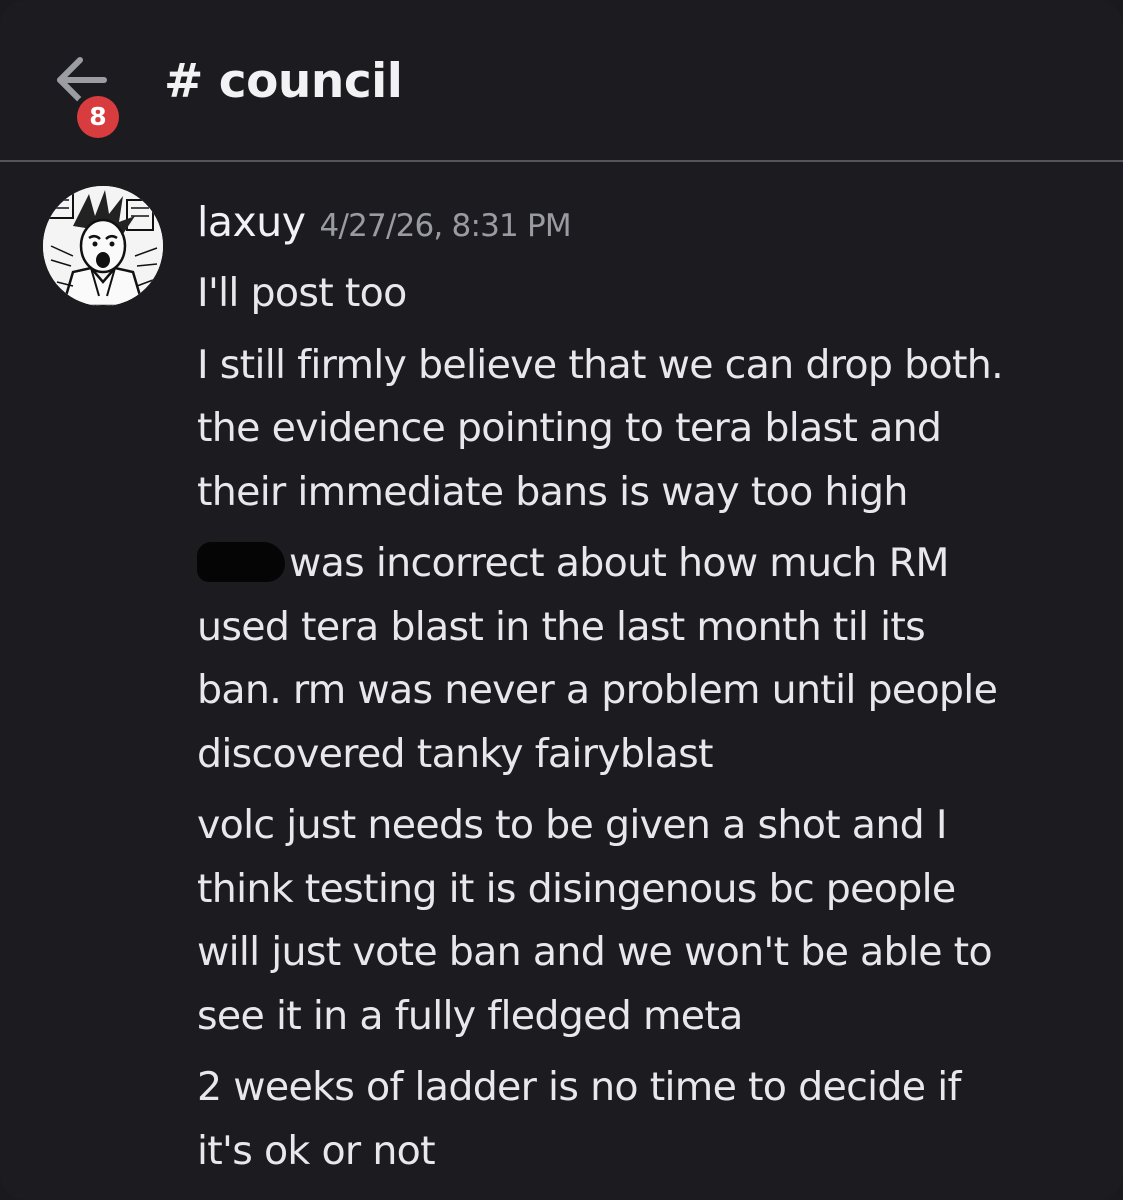 The image size is (1123, 1200). Describe the element at coordinates (302, 293) in the screenshot. I see `message-line: I'll post too` at that location.